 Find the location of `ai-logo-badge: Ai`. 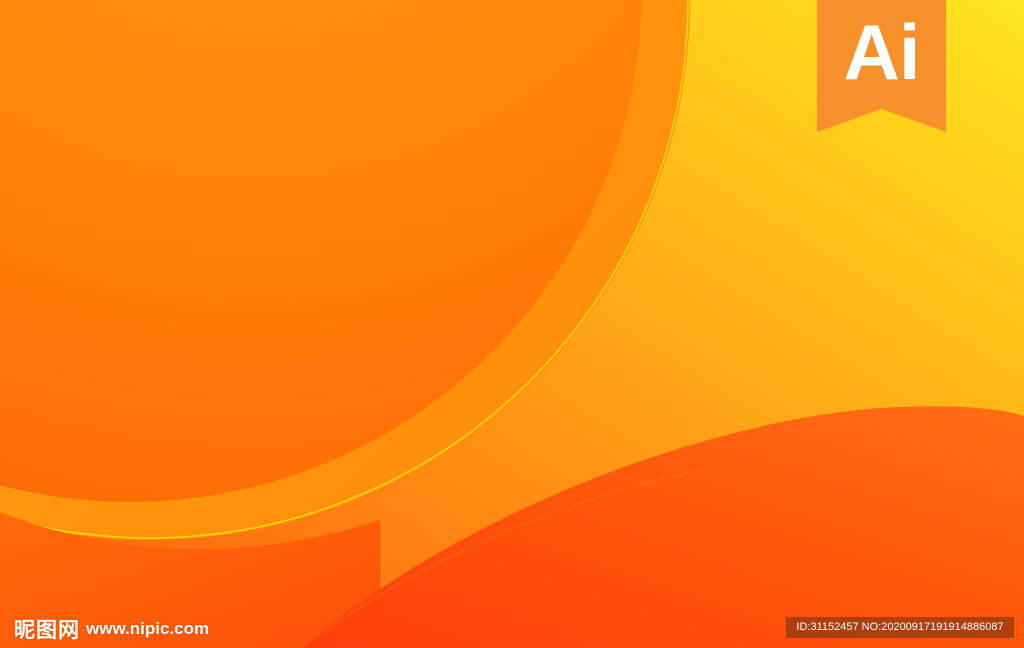

ai-logo-badge: Ai is located at coordinates (881, 66).